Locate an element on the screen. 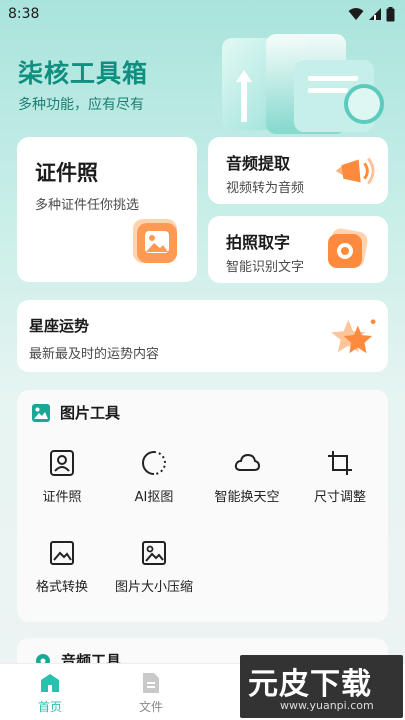  portrait-icon is located at coordinates (62, 463).